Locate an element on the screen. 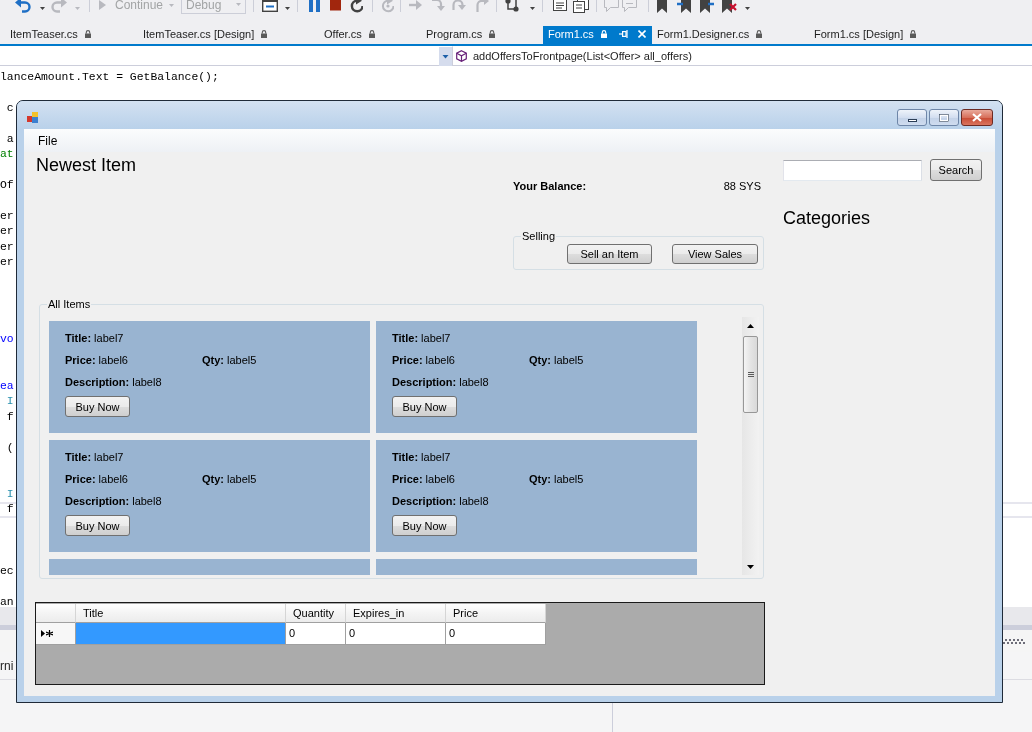 This screenshot has width=1032, height=732. pin-icon is located at coordinates (623, 34).